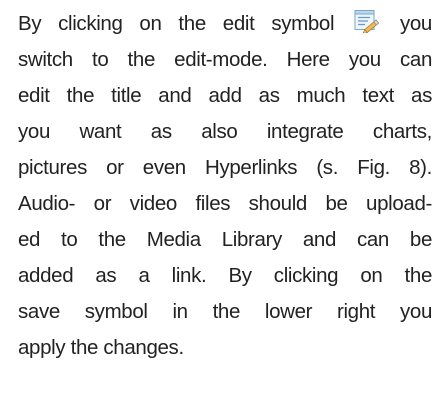 This screenshot has width=435, height=418. What do you see at coordinates (367, 21) in the screenshot?
I see `edit-icon` at bounding box center [367, 21].